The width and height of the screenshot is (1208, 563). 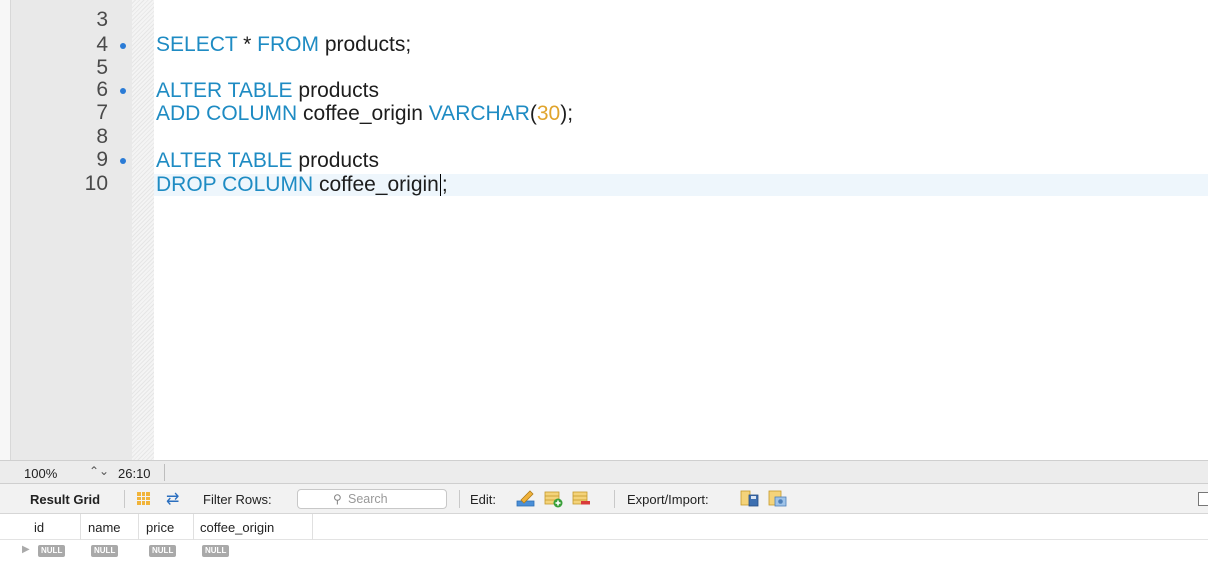 I want to click on code-line-6: ALTER TABLE products, so click(x=267, y=91).